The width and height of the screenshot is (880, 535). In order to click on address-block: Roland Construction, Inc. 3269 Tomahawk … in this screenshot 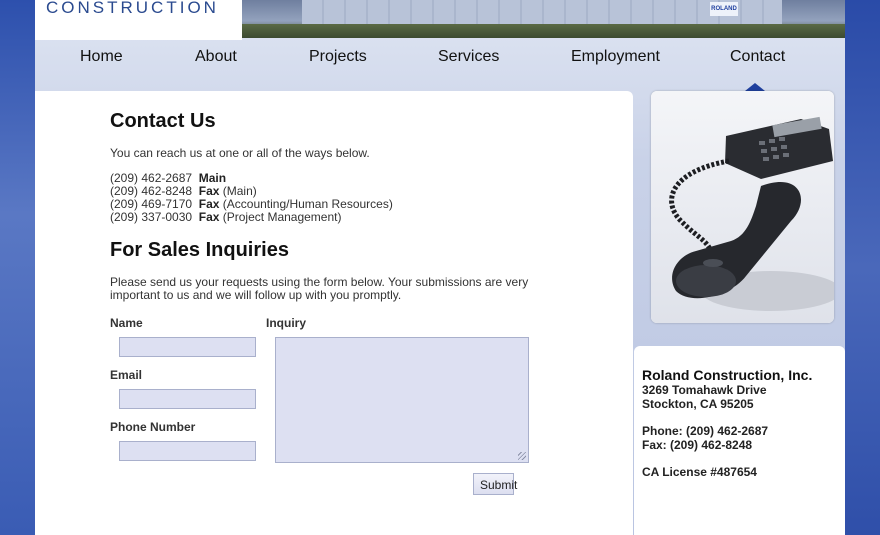, I will do `click(727, 423)`.